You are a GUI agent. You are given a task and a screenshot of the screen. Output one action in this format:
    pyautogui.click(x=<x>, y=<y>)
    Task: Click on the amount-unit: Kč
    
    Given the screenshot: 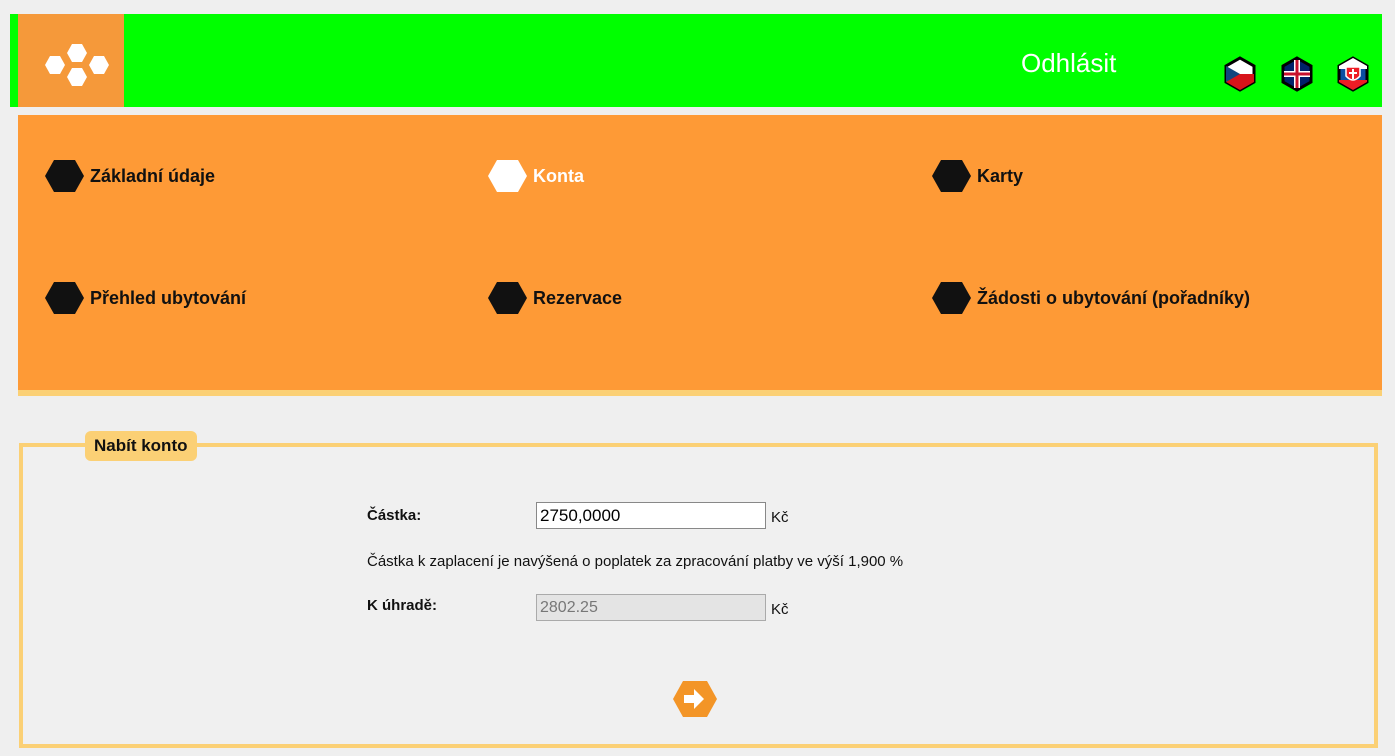 What is the action you would take?
    pyautogui.click(x=780, y=517)
    